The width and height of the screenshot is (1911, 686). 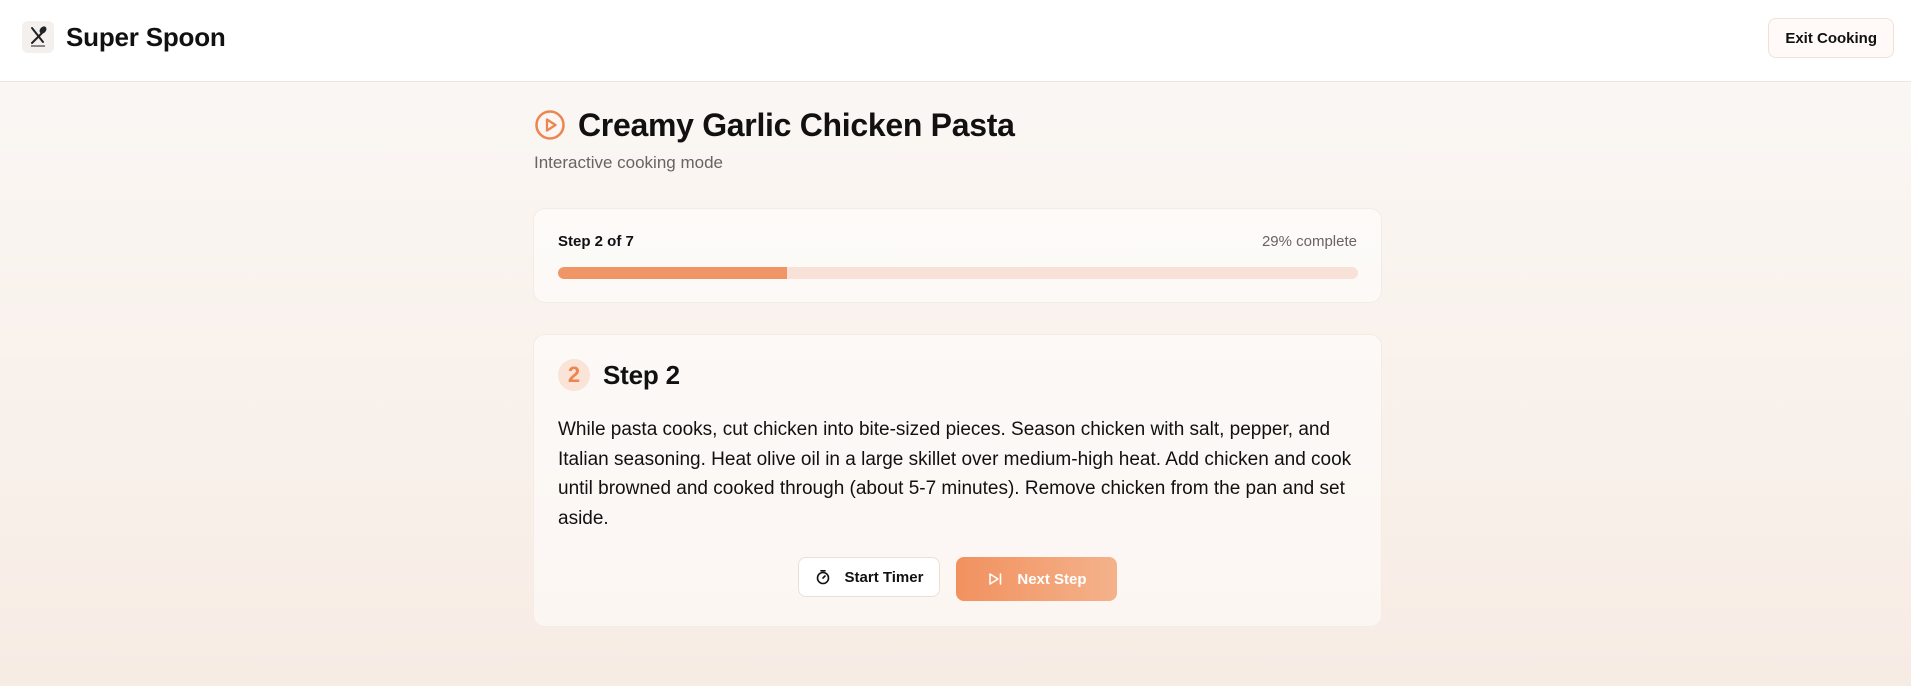 What do you see at coordinates (1052, 579) in the screenshot?
I see `next-step-label: Next Step` at bounding box center [1052, 579].